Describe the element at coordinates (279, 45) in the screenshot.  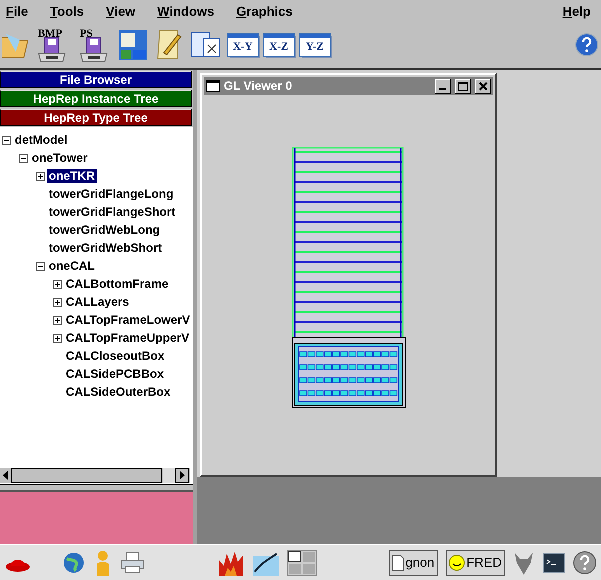
I see `view-button: X-Z` at that location.